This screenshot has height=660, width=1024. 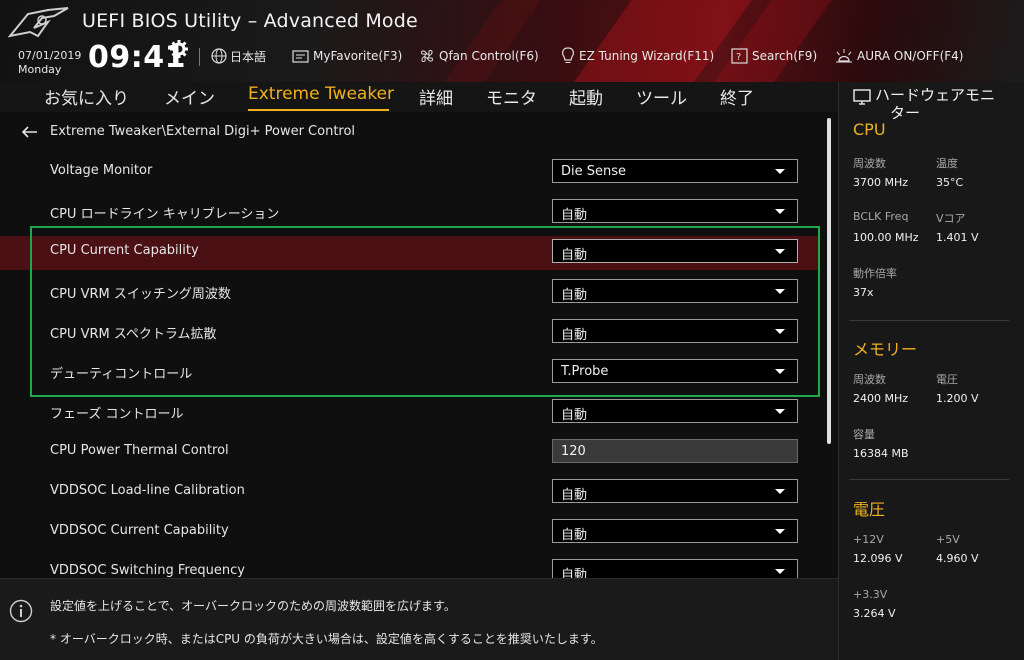 I want to click on ez-tuning-button: EZ Tuning Wizard(F11), so click(x=637, y=56).